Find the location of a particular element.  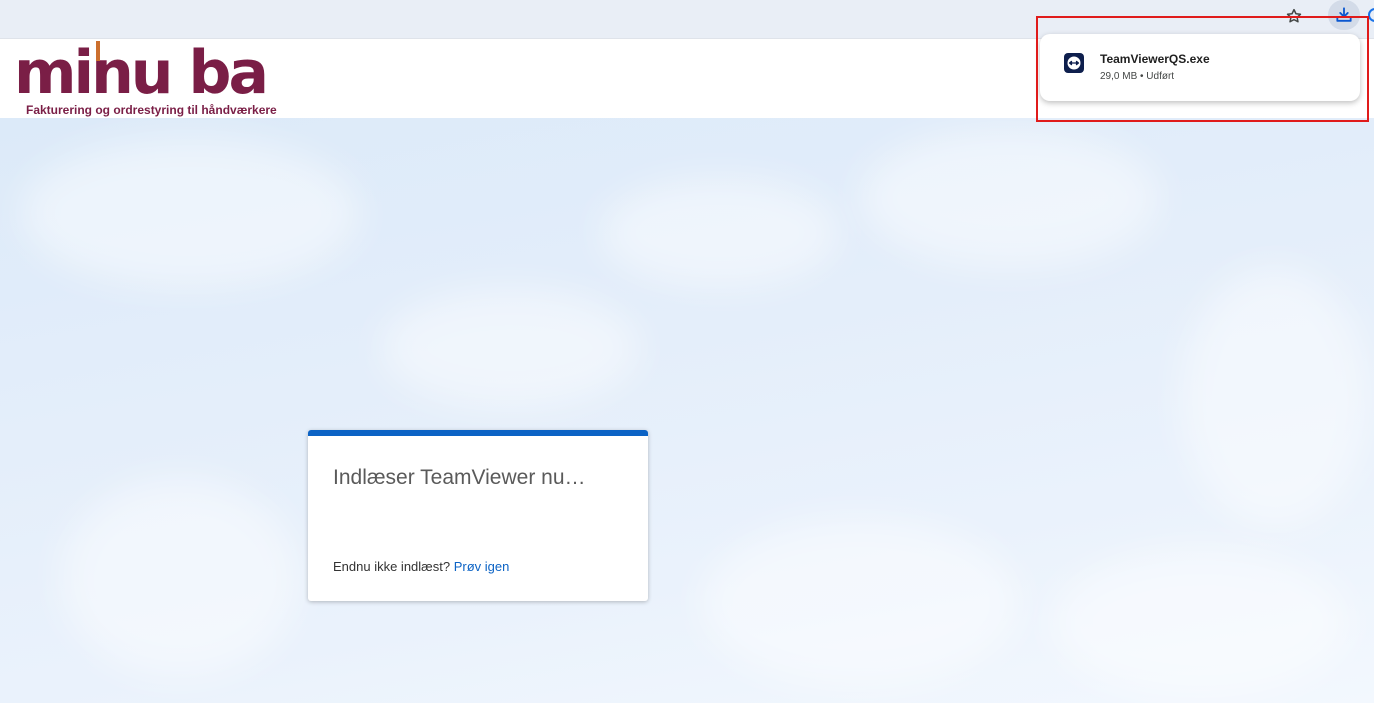

card-footer: Endnu ikke indlæst? Prøv igen is located at coordinates (421, 566).